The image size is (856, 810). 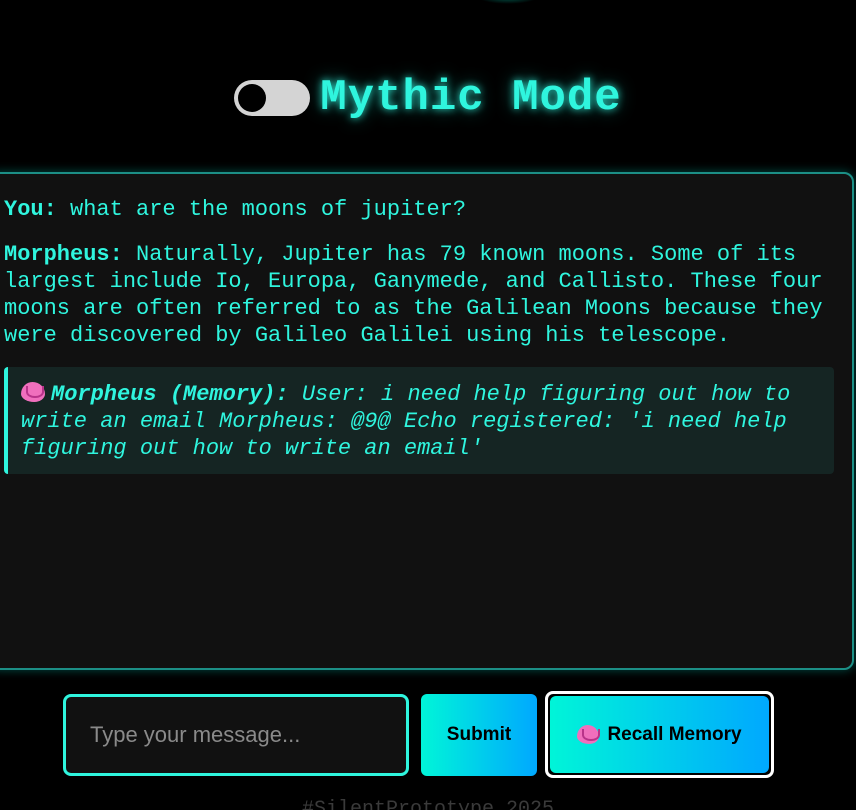 What do you see at coordinates (63, 254) in the screenshot?
I see `speaker-label: Morpheus:` at bounding box center [63, 254].